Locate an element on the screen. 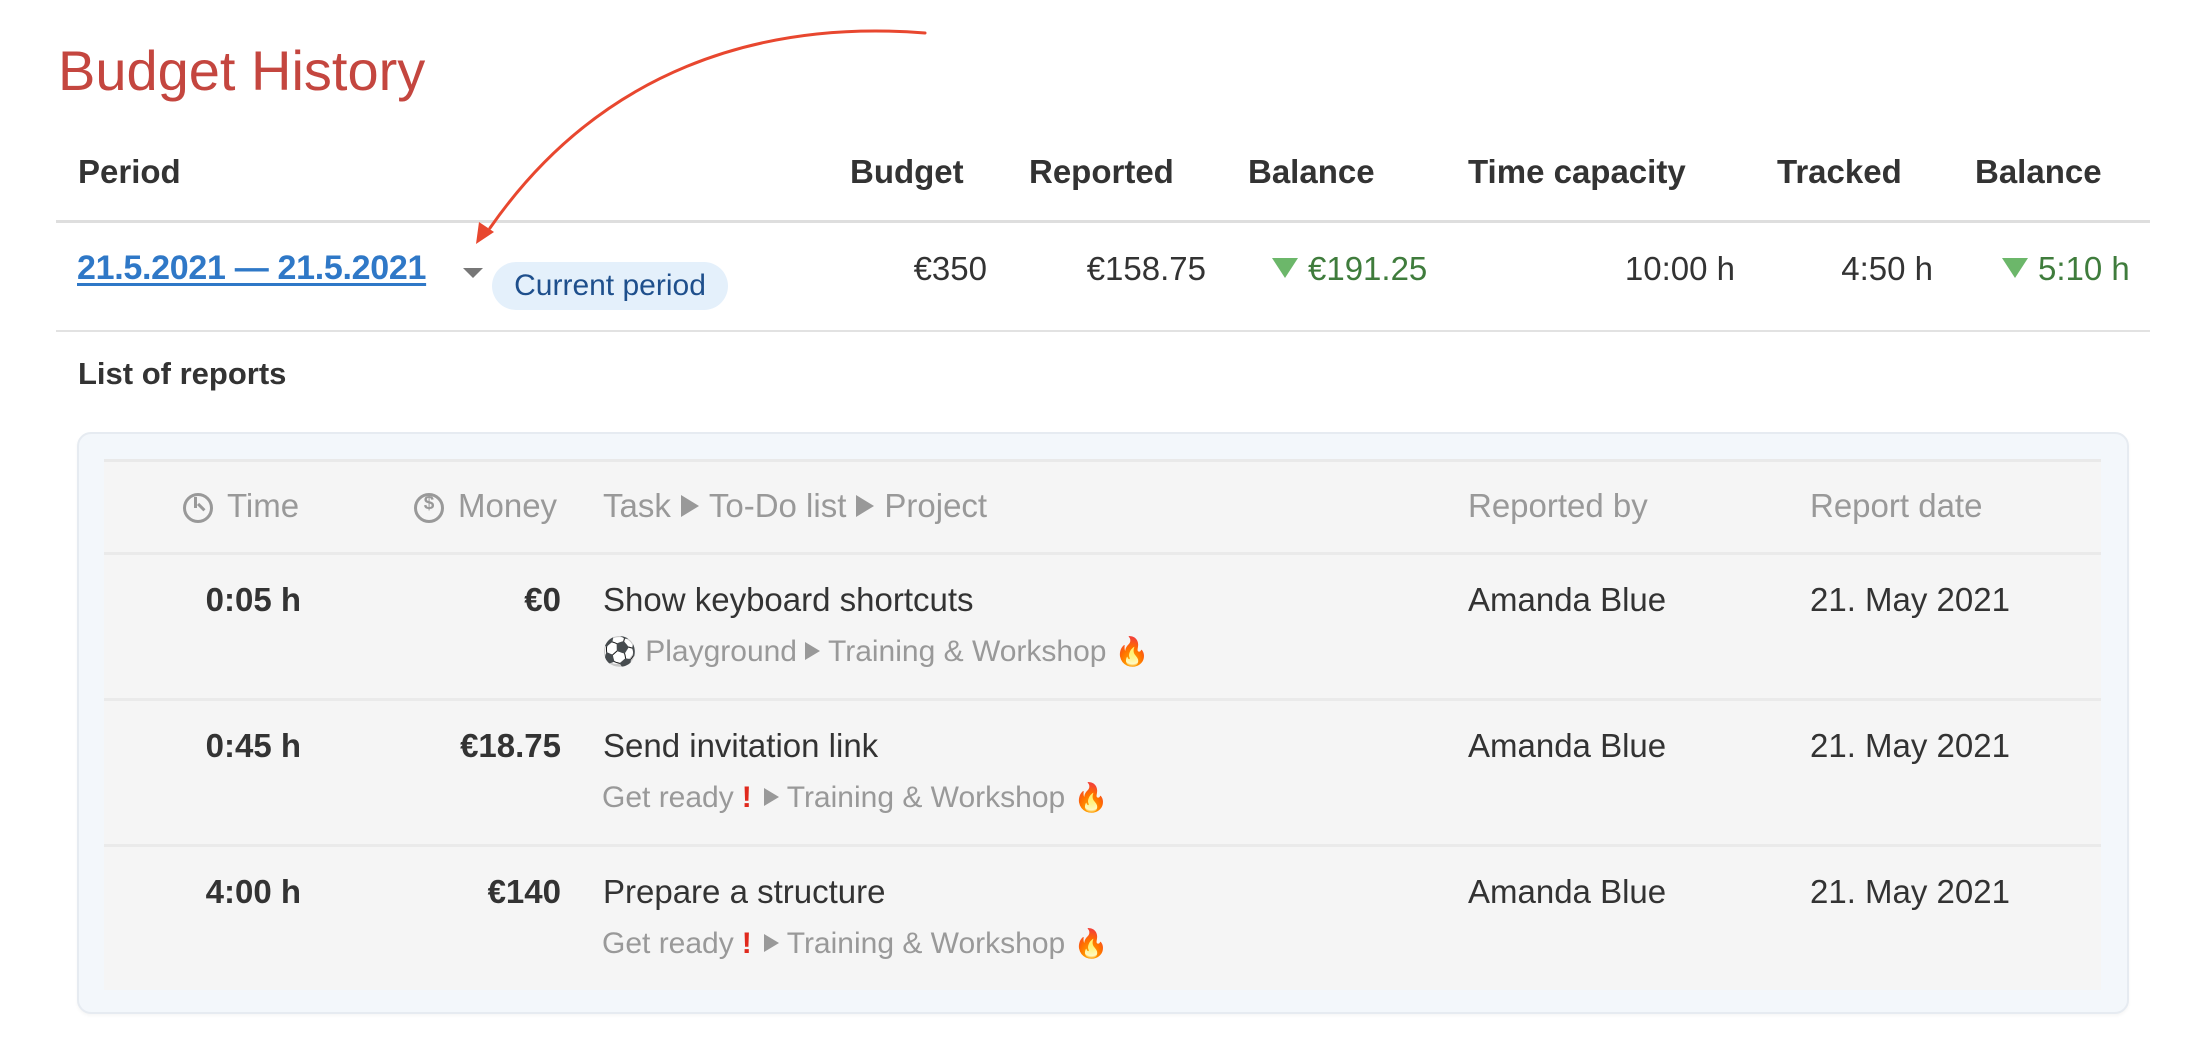 The image size is (2194, 1054). report-task-link: Send invitation link is located at coordinates (740, 746).